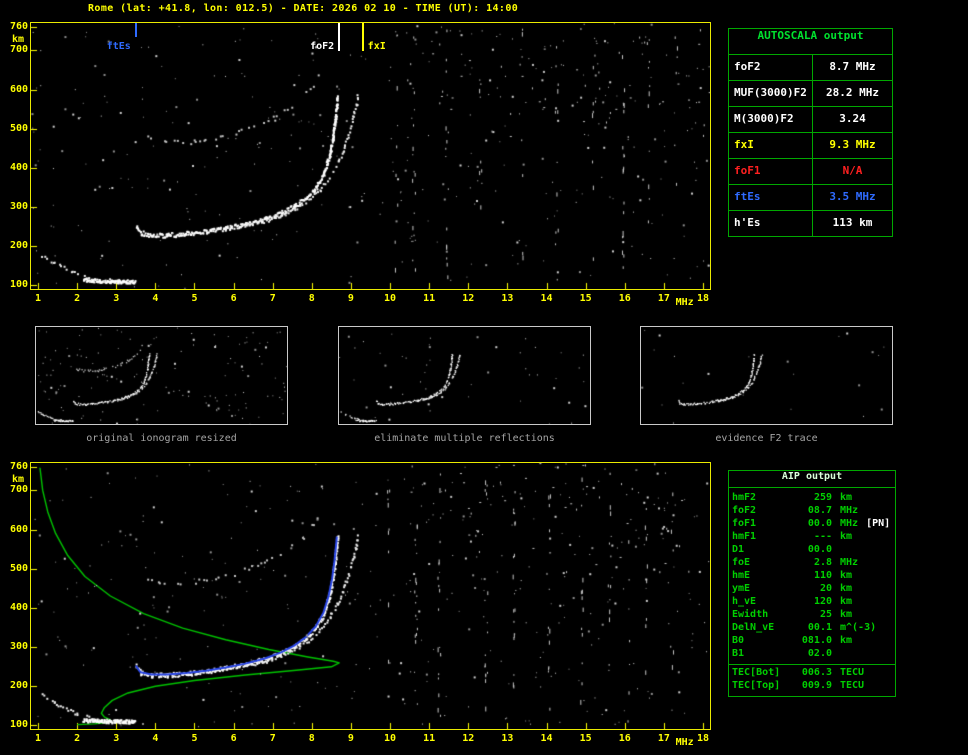 The width and height of the screenshot is (968, 755). I want to click on ionogram-top-xtick-17: 17, so click(663, 298).